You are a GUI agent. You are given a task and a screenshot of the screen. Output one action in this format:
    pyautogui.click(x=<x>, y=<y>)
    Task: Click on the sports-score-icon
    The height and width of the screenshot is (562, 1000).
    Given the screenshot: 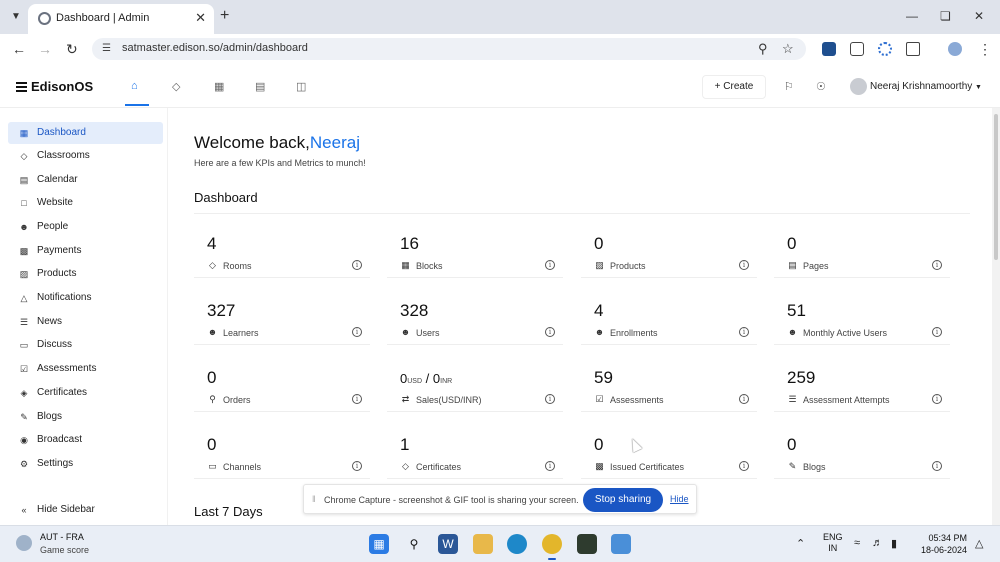 What is the action you would take?
    pyautogui.click(x=24, y=543)
    